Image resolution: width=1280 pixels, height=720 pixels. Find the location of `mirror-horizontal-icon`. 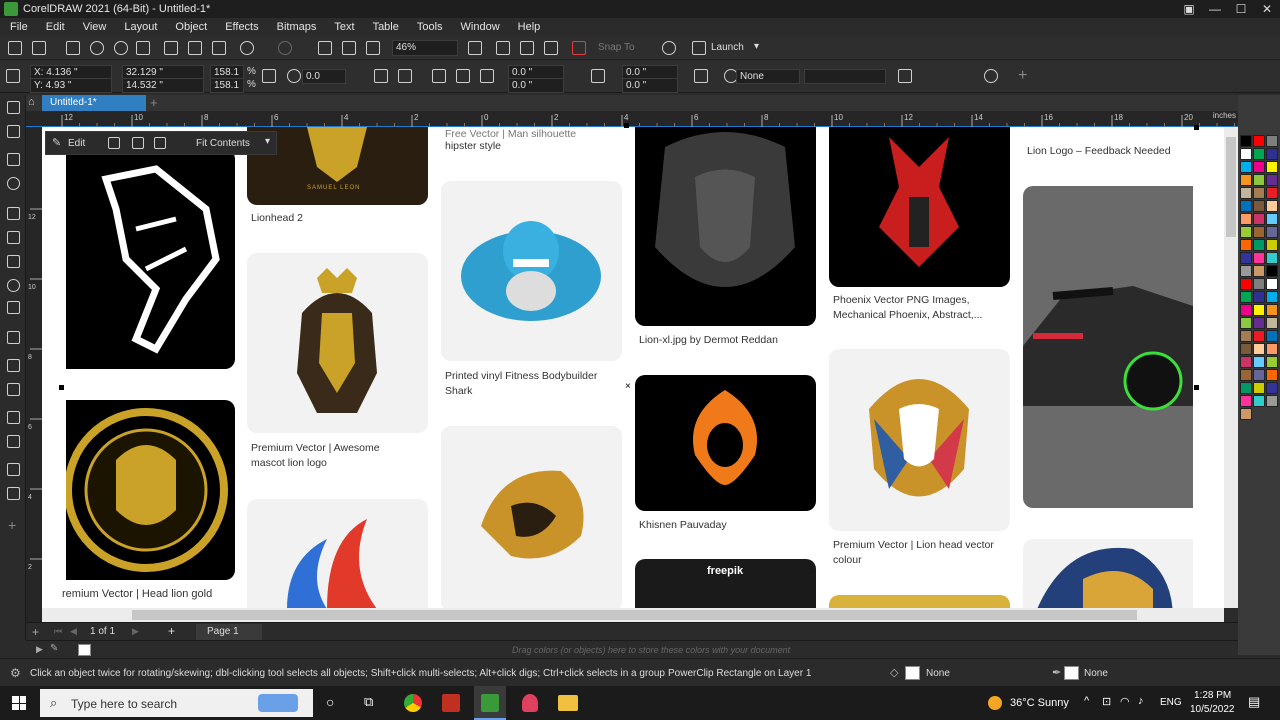

mirror-horizontal-icon is located at coordinates (381, 76).